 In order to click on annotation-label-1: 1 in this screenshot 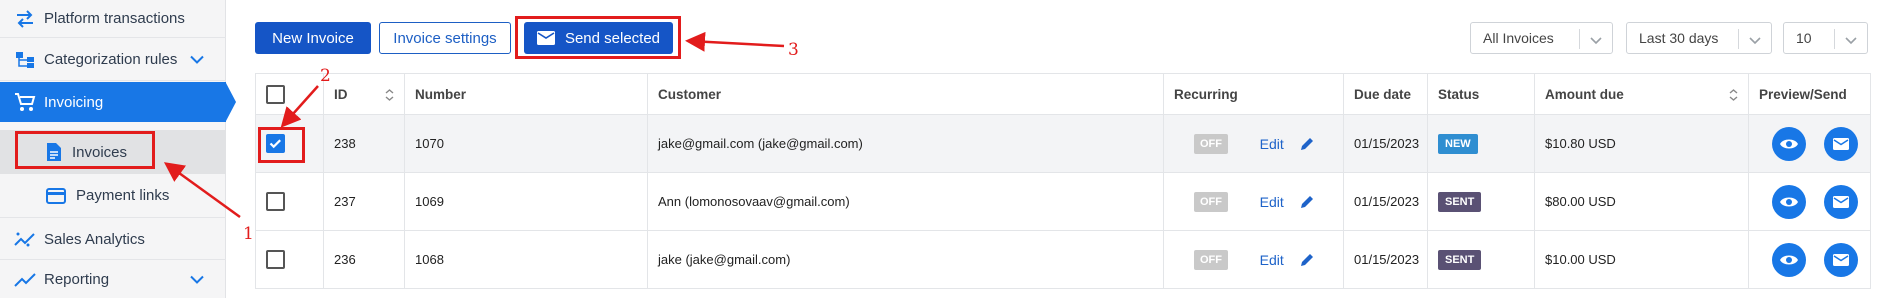, I will do `click(248, 234)`.